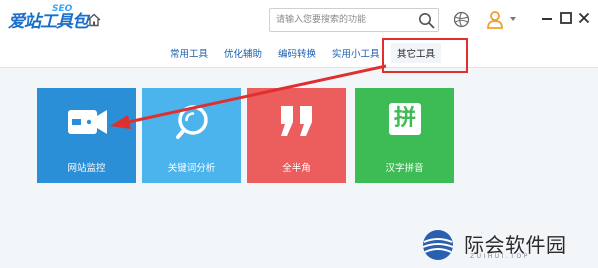 The width and height of the screenshot is (598, 268). Describe the element at coordinates (86, 168) in the screenshot. I see `tile-label: 网站监控` at that location.